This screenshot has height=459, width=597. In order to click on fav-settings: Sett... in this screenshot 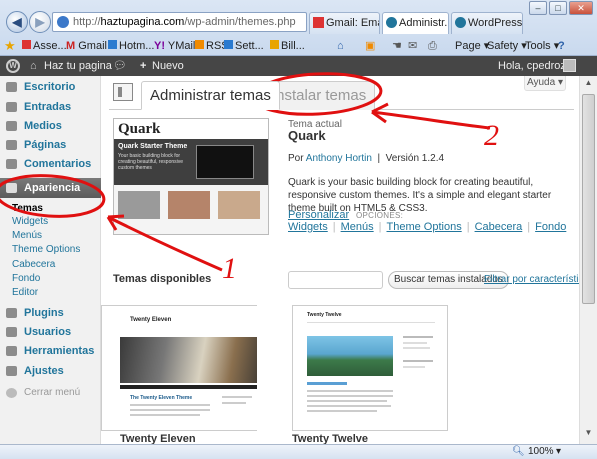, I will do `click(244, 46)`.